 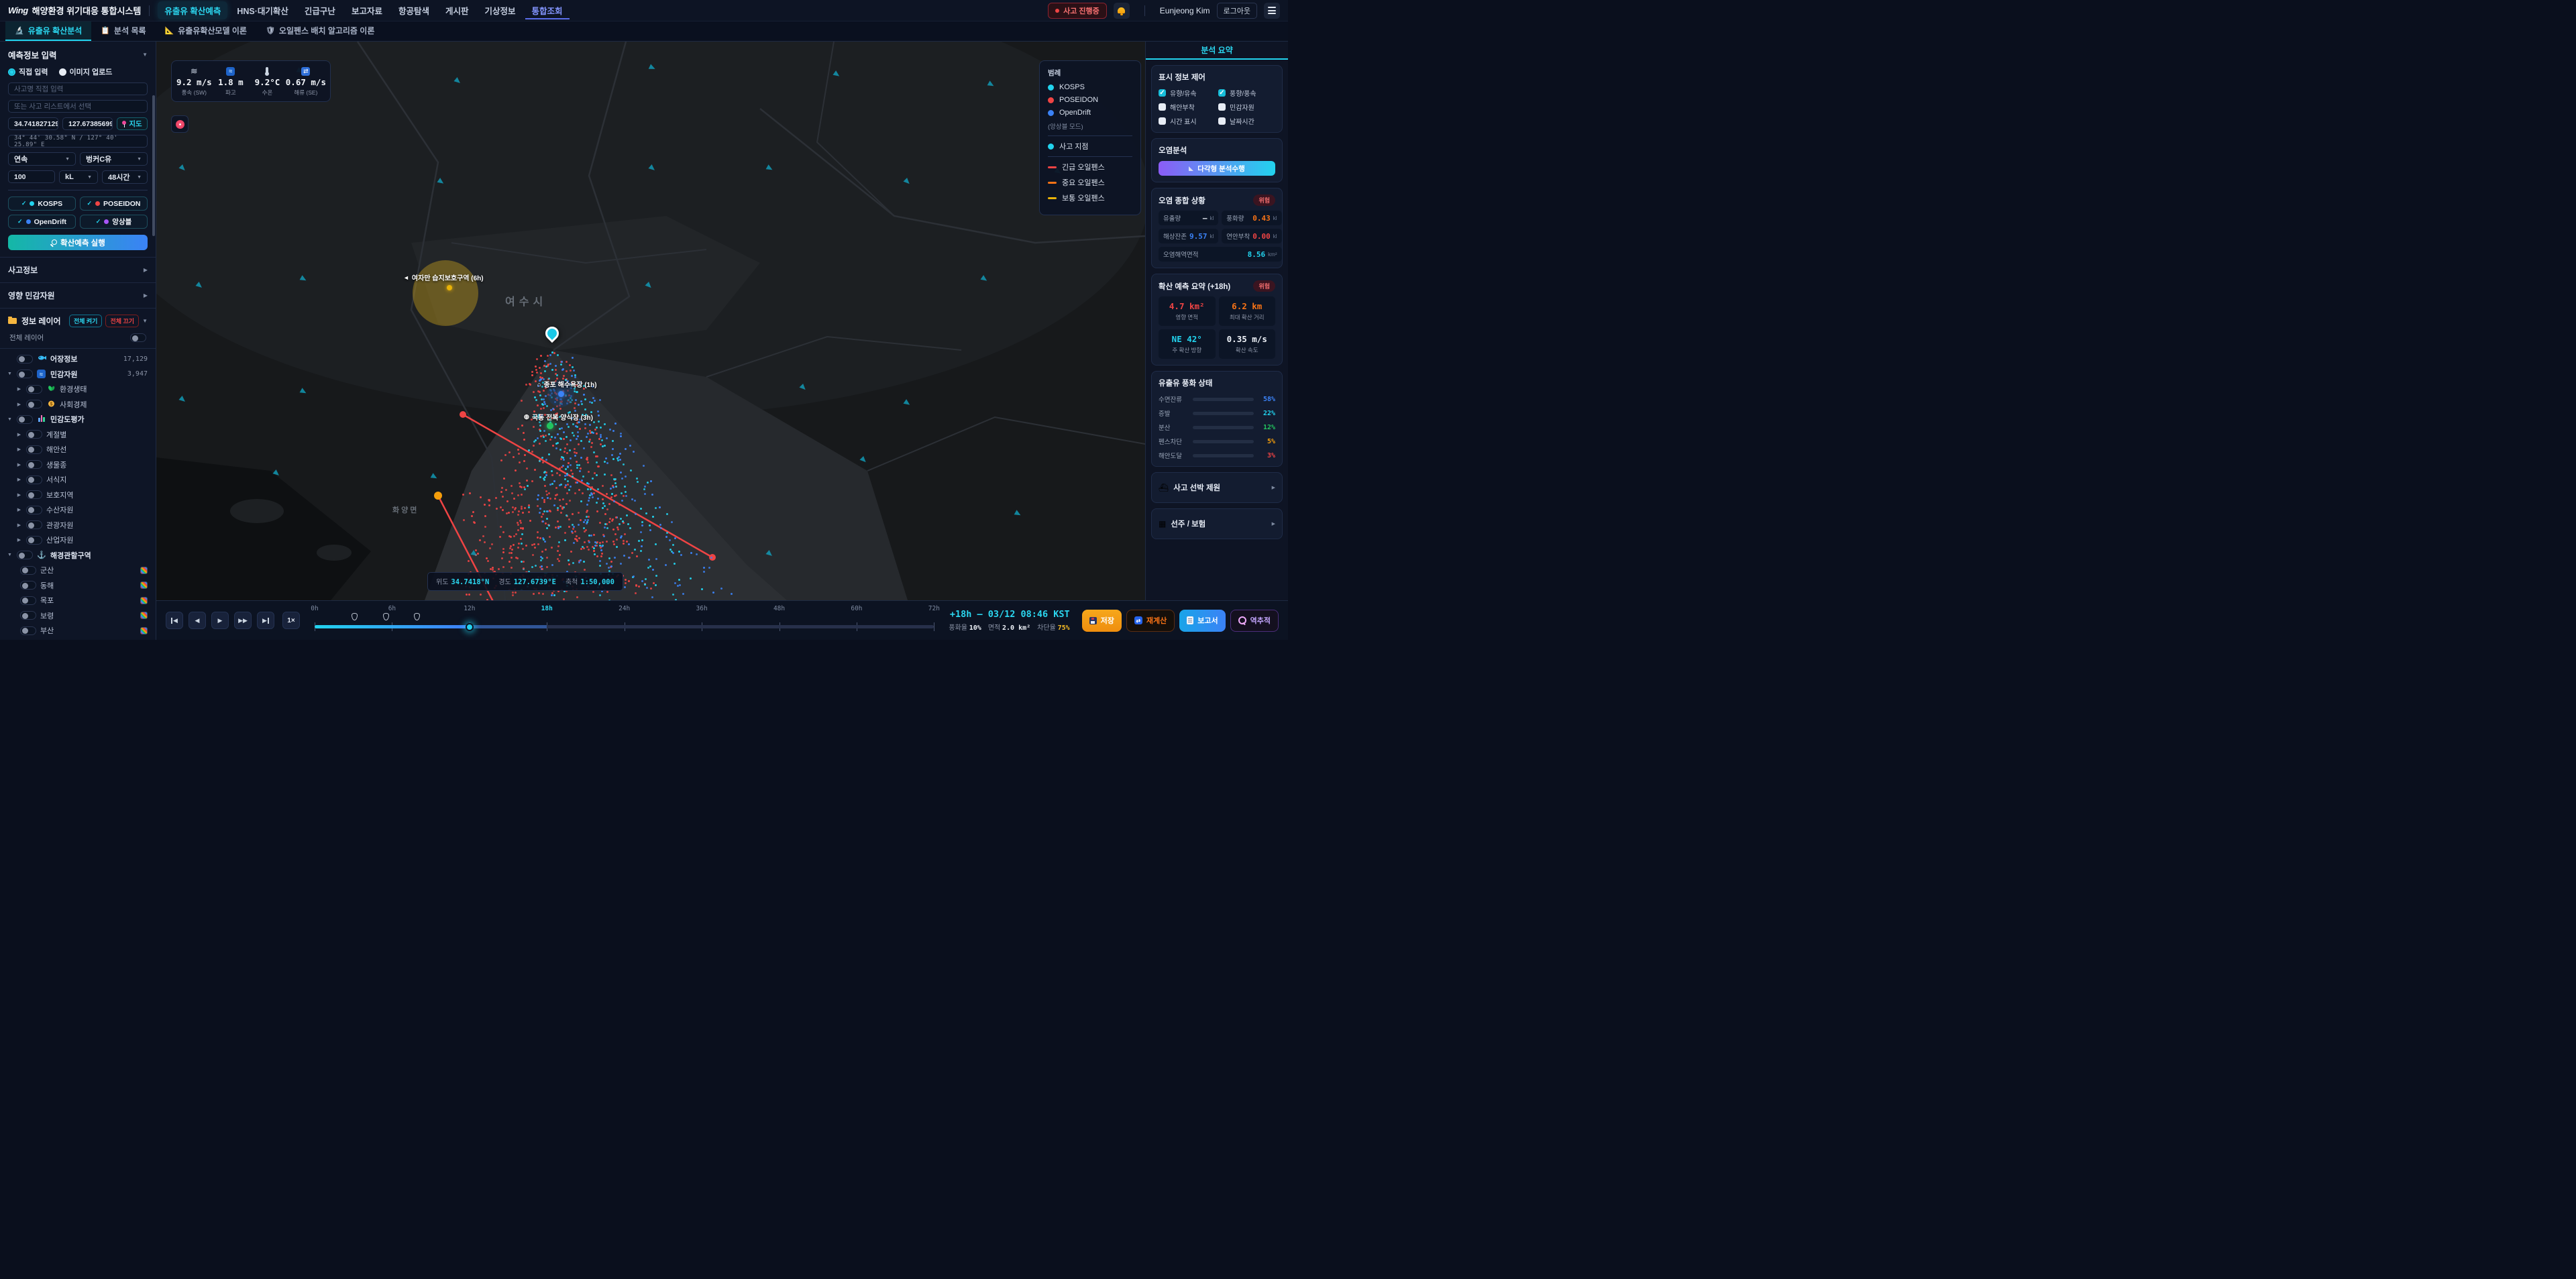 What do you see at coordinates (78, 106) in the screenshot?
I see `accident-list-select: 또는 사고 리스트에서 선택` at bounding box center [78, 106].